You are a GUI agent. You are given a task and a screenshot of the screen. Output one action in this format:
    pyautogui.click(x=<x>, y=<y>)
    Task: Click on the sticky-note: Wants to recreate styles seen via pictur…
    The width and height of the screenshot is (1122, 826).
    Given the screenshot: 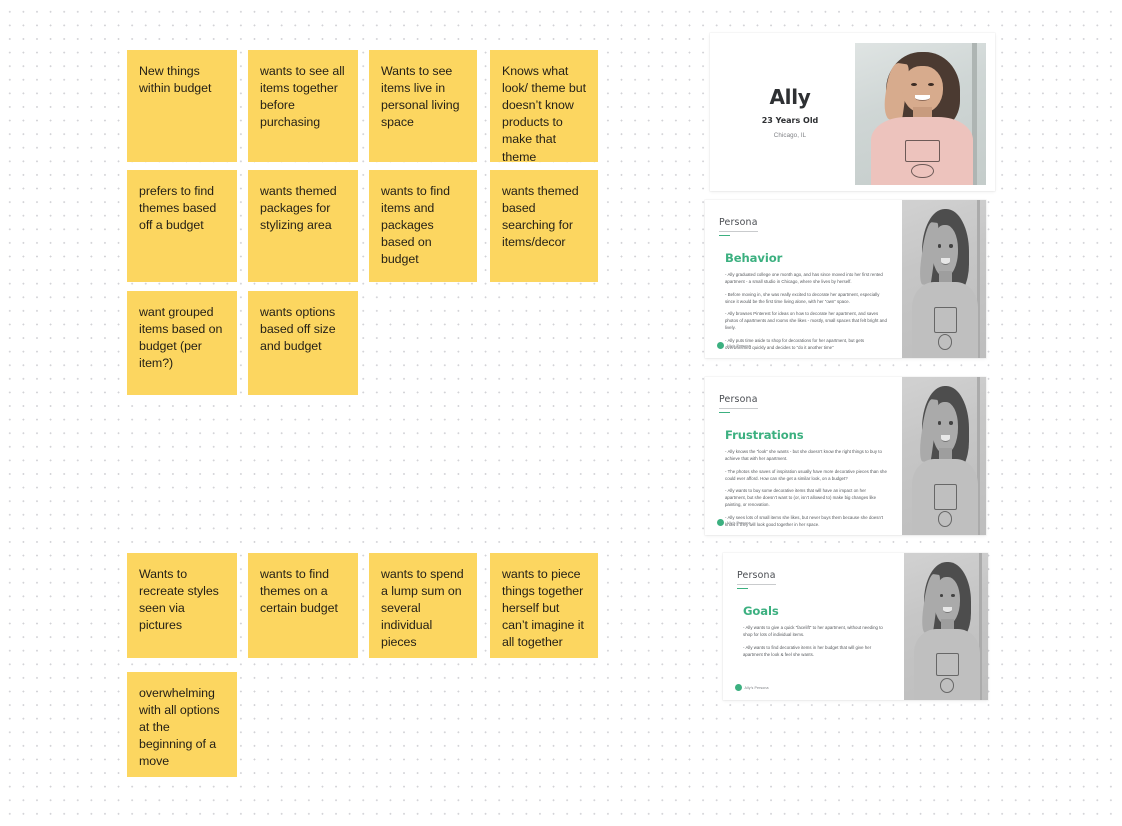 What is the action you would take?
    pyautogui.click(x=182, y=605)
    